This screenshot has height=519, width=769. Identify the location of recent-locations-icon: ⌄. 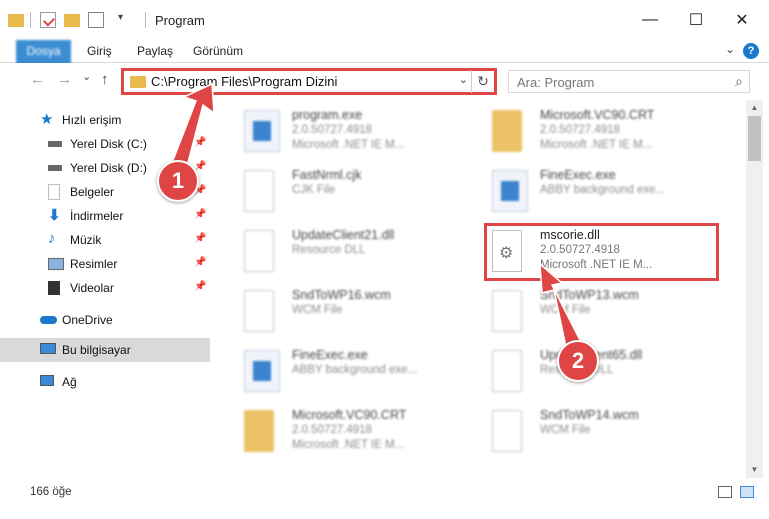
(86, 76).